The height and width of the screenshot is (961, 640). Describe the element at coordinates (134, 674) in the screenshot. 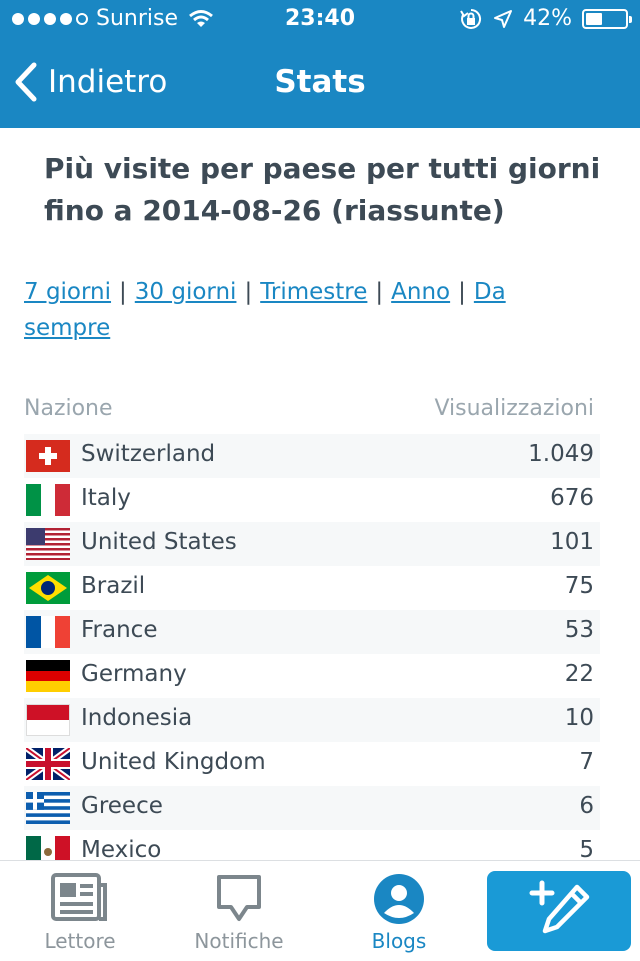

I see `country-name: Germany` at that location.